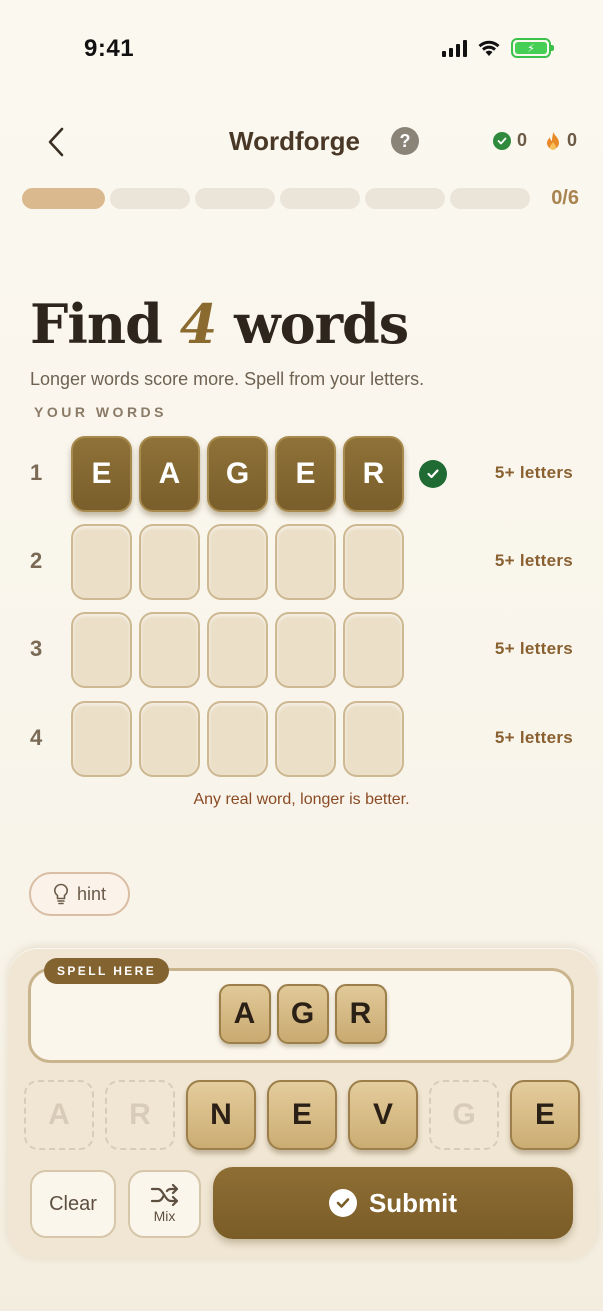  I want to click on letter-tile: R, so click(373, 474).